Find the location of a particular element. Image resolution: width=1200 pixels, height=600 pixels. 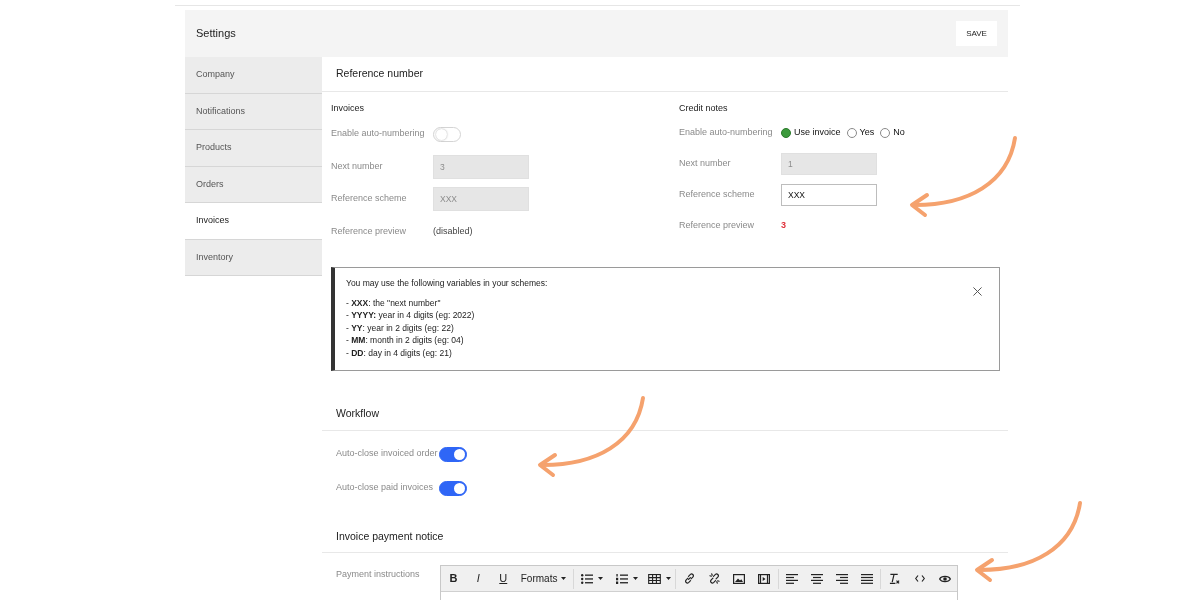

formats-dropdown: Formats is located at coordinates (543, 578).